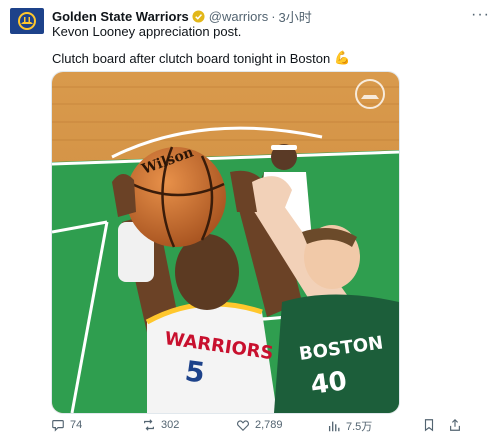 This screenshot has width=500, height=440. I want to click on reply-count: 74, so click(76, 425).